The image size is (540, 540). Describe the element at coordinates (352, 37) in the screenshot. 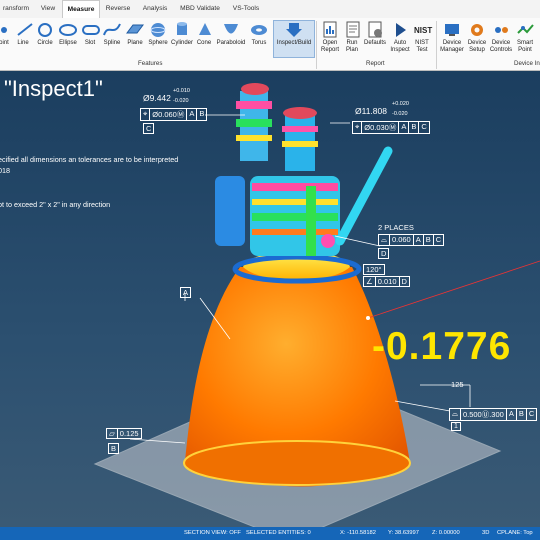

I see `run-plan-button: Run Plan` at that location.